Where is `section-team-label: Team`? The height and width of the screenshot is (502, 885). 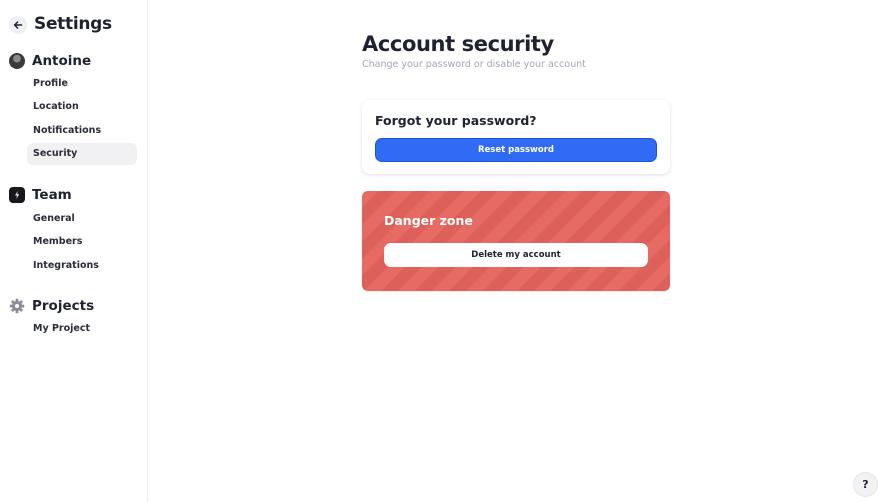
section-team-label: Team is located at coordinates (52, 195).